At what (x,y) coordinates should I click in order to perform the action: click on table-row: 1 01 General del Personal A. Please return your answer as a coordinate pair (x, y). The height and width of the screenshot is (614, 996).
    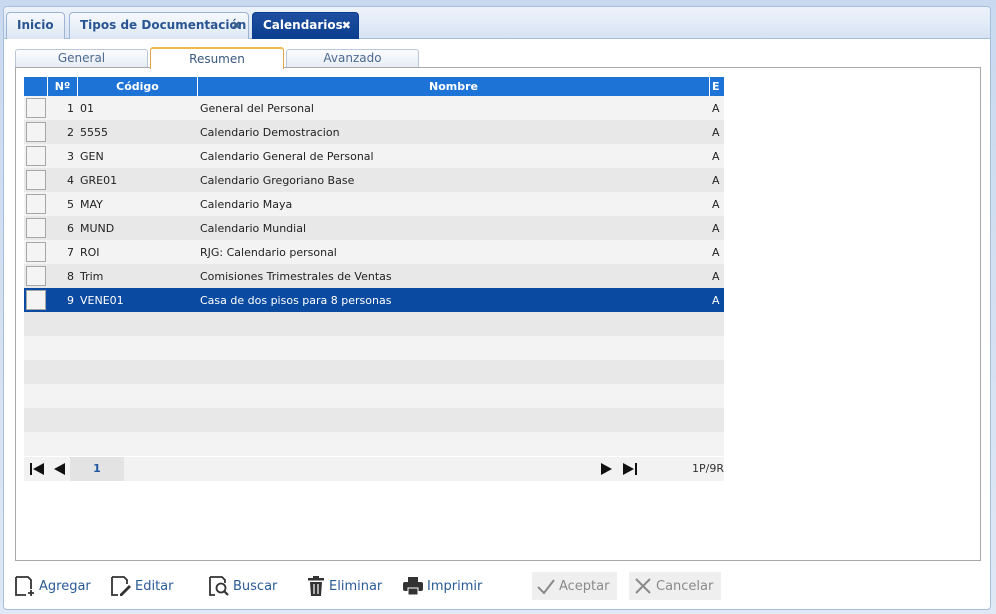
    Looking at the image, I should click on (374, 108).